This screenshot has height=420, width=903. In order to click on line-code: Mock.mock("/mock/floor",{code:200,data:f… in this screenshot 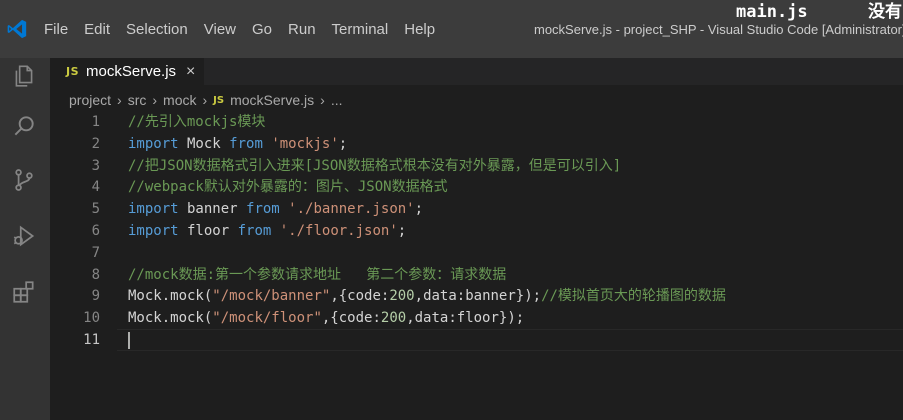, I will do `click(326, 318)`.